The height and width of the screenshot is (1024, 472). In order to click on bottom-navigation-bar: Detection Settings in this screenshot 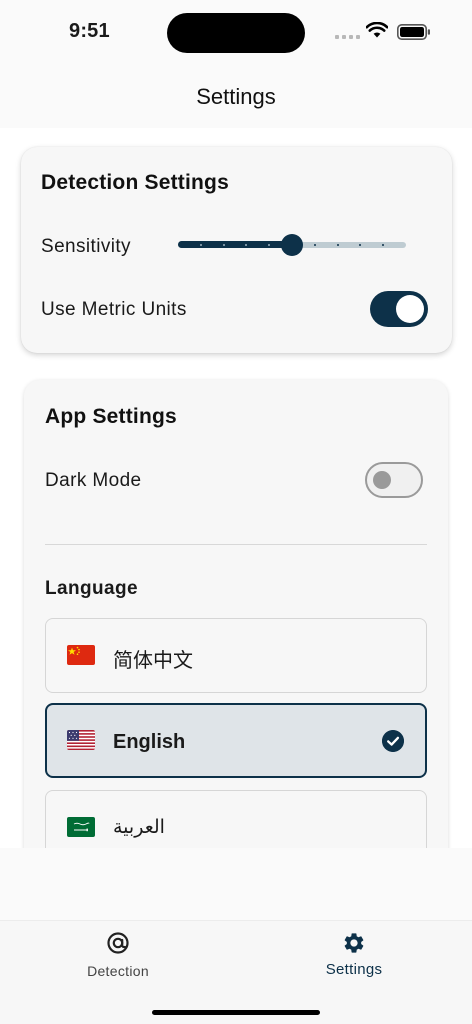, I will do `click(236, 972)`.